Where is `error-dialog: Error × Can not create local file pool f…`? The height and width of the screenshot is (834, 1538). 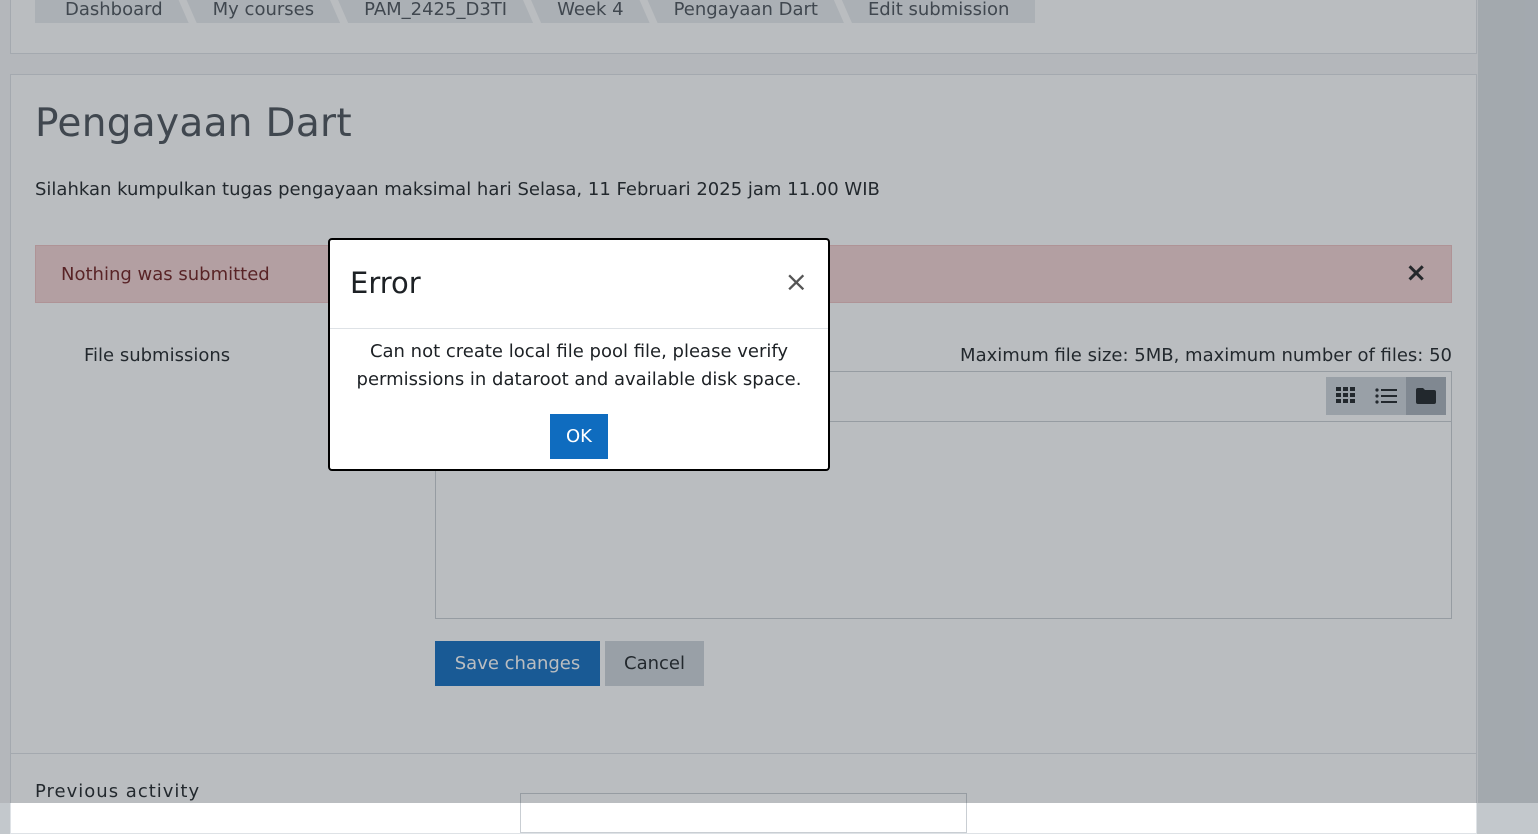 error-dialog: Error × Can not create local file pool f… is located at coordinates (579, 354).